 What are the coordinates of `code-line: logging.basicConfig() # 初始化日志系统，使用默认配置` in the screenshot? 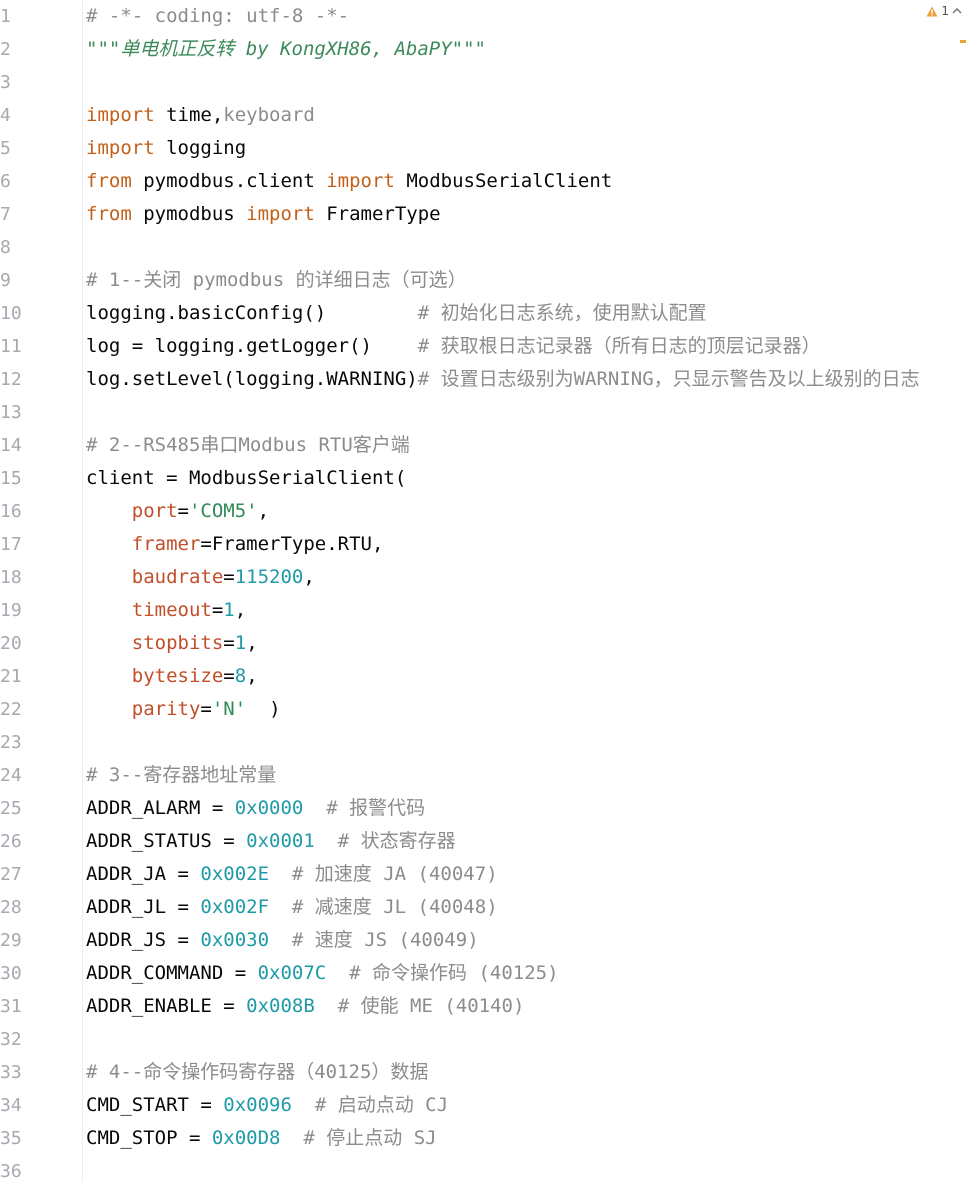 It's located at (396, 313).